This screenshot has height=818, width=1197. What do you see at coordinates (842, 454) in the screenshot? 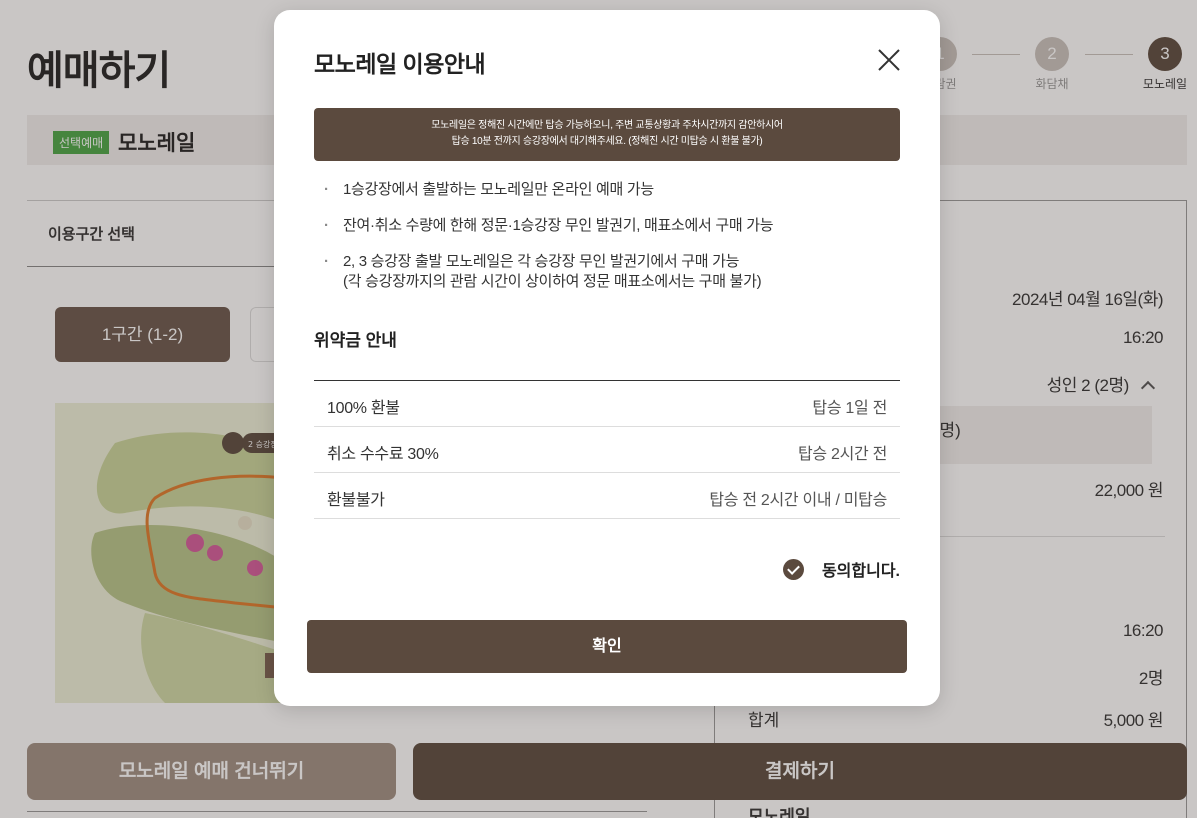
I see `penalty-timing: 탑승 2시간 전` at bounding box center [842, 454].